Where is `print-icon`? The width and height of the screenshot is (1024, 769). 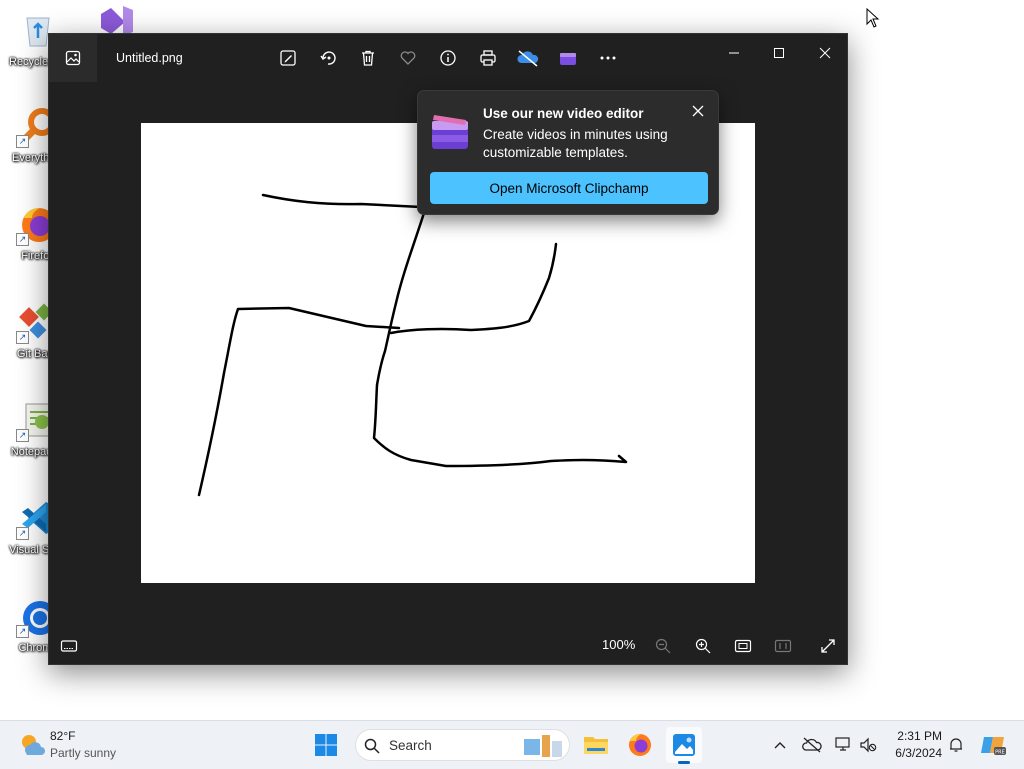
print-icon is located at coordinates (488, 58).